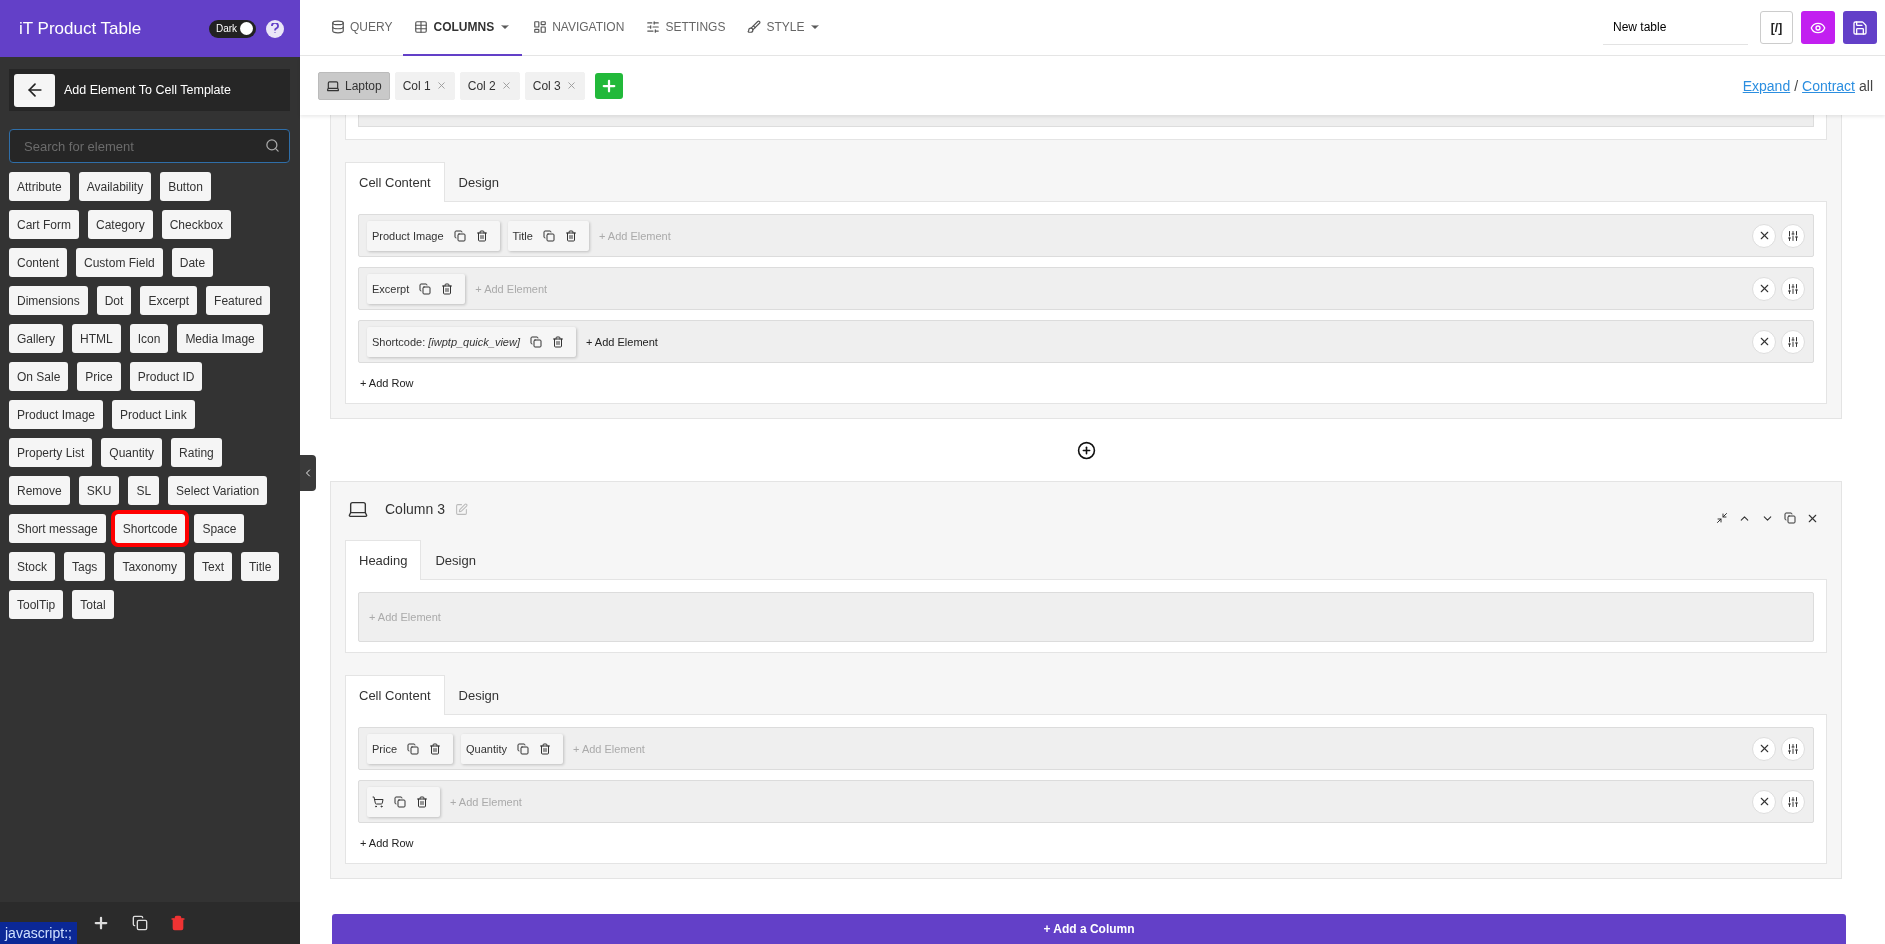 The image size is (1885, 944). I want to click on element-chip: ToolTip, so click(36, 604).